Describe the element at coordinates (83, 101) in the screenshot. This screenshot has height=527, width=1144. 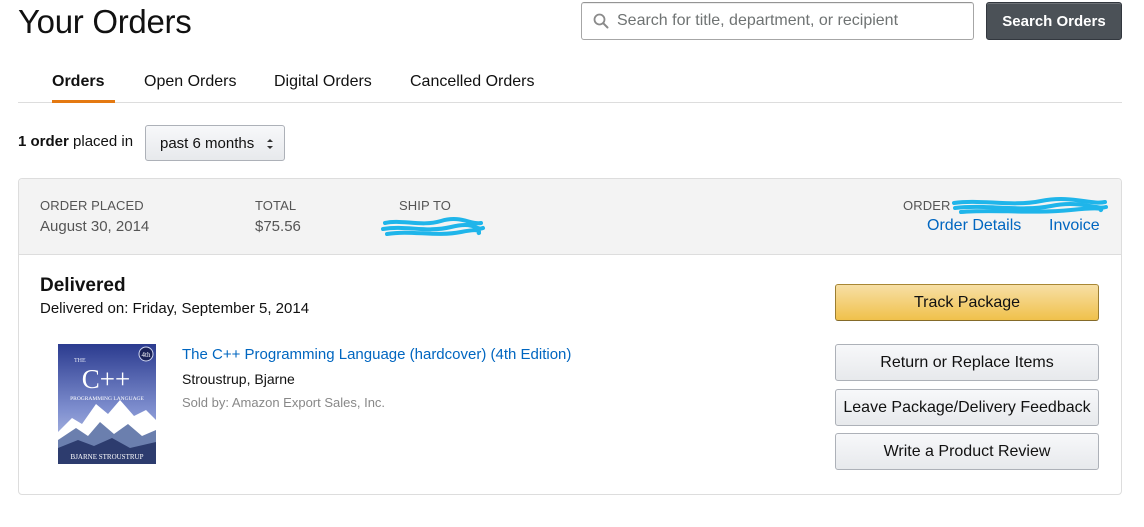
I see `active-tab-indicator` at that location.